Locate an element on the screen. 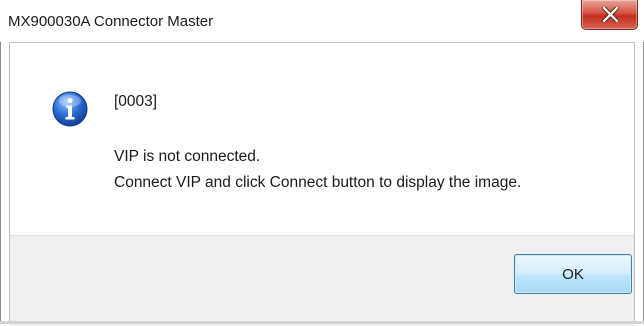 The width and height of the screenshot is (644, 326). title-bar: MX900030A Connector Master is located at coordinates (322, 21).